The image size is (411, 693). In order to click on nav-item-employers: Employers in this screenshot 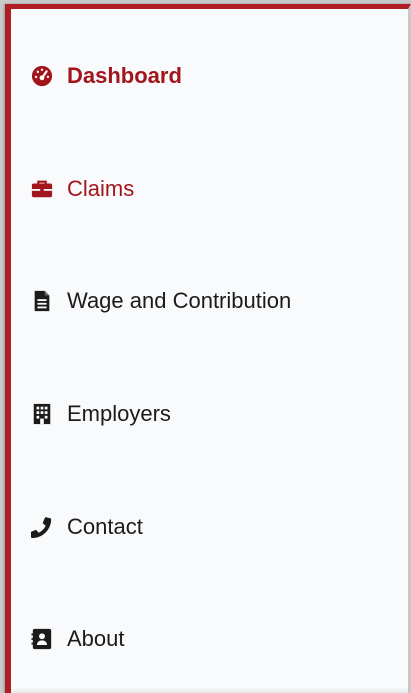, I will do `click(101, 414)`.